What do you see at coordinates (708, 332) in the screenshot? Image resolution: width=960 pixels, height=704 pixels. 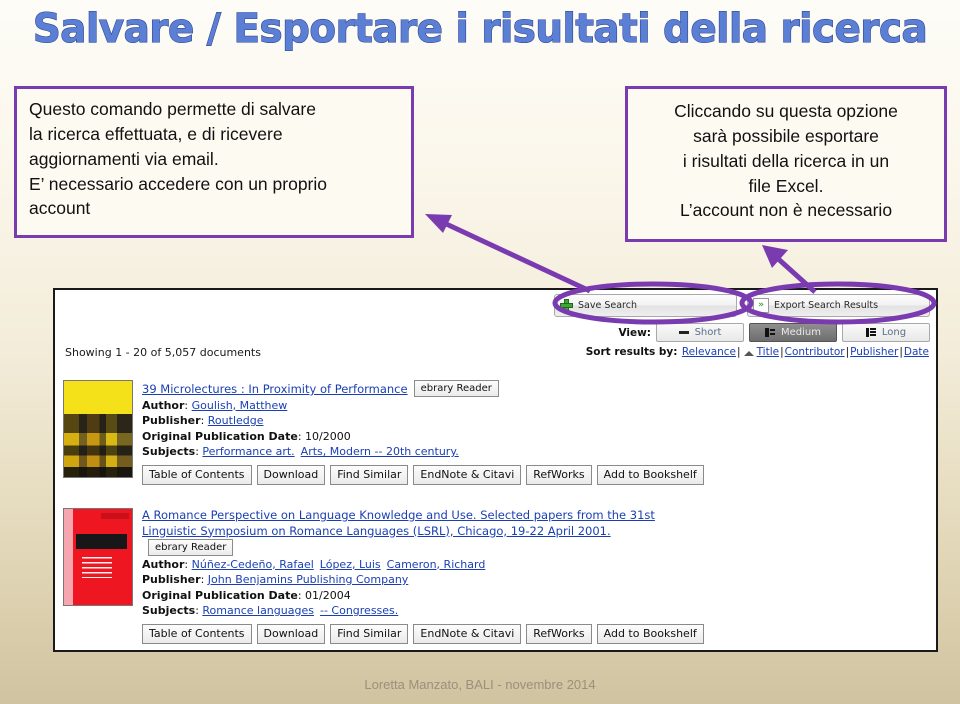 I see `view-option-short-label: Short` at bounding box center [708, 332].